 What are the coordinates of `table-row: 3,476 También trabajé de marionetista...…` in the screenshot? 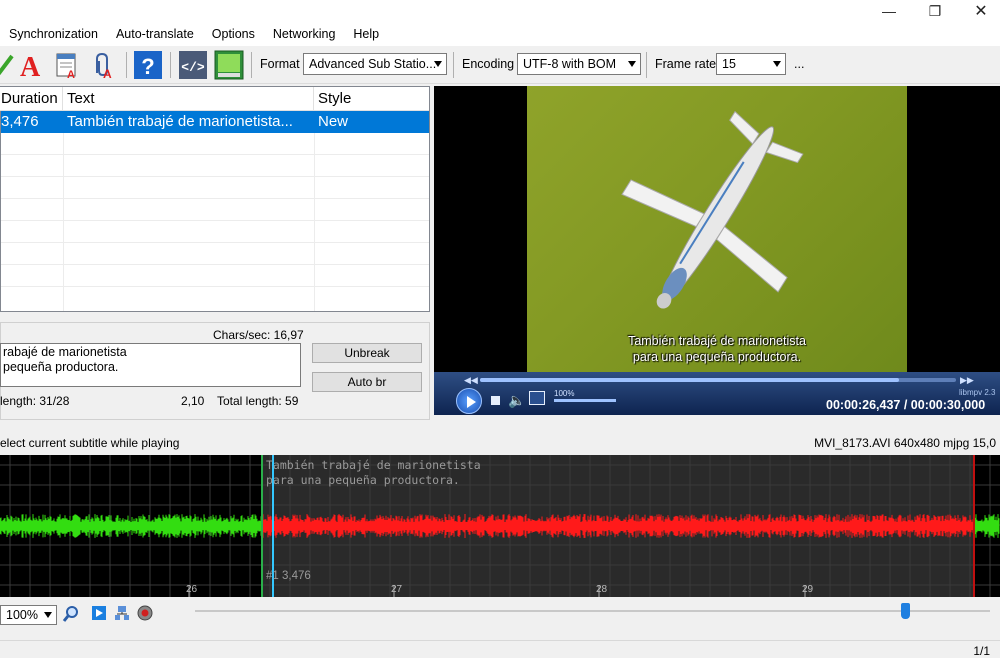 It's located at (215, 122).